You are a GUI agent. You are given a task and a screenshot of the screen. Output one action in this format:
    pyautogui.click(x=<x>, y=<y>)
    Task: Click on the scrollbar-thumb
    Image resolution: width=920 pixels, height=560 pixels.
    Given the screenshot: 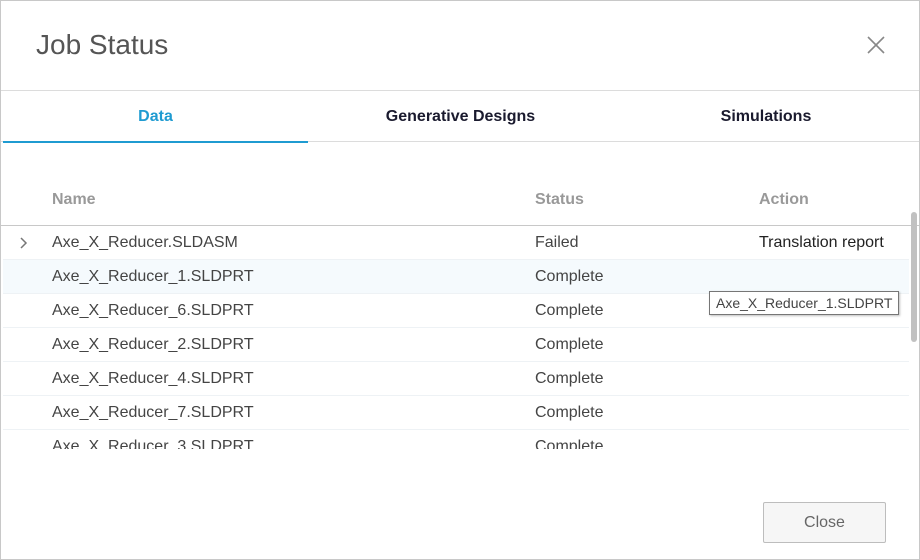 What is the action you would take?
    pyautogui.click(x=914, y=277)
    